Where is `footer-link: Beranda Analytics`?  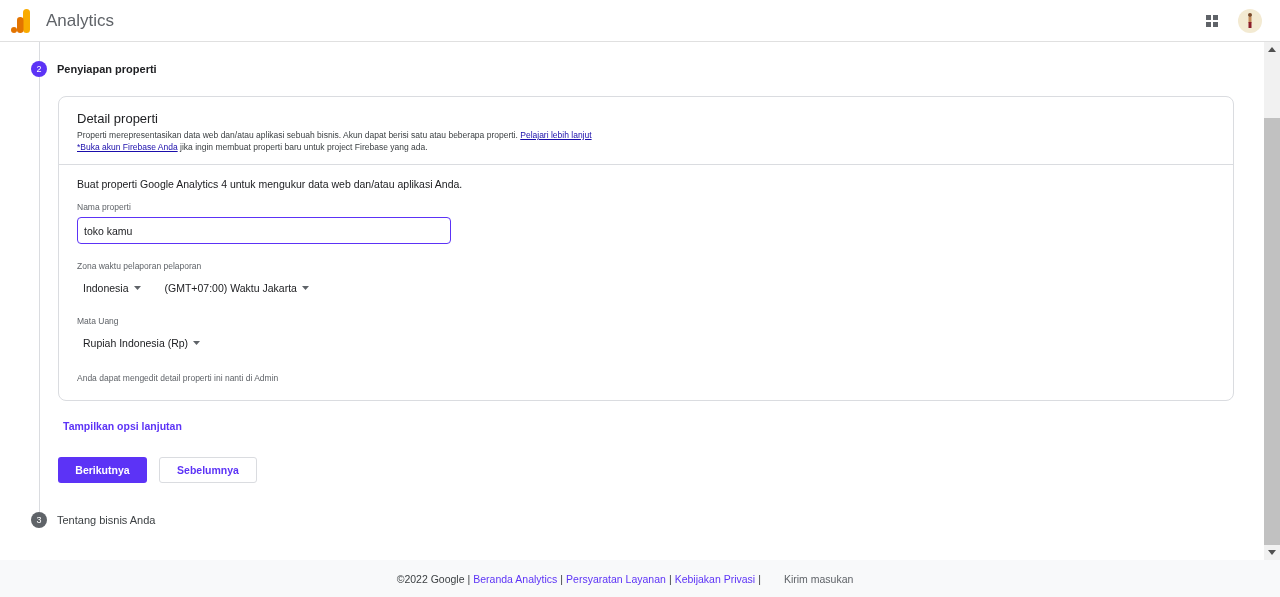
footer-link: Beranda Analytics is located at coordinates (515, 578).